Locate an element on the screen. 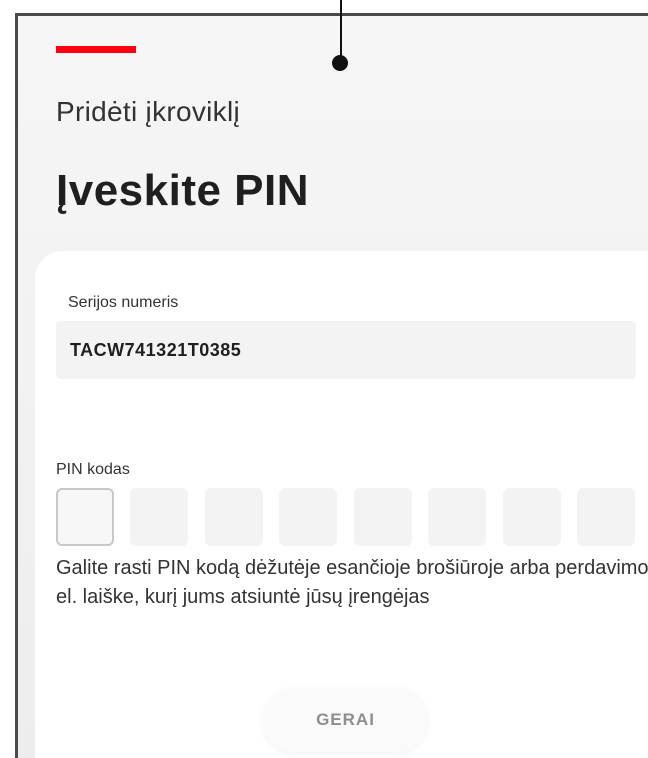 This screenshot has height=758, width=648. serial-number-field: TACW741321T0385 is located at coordinates (346, 350).